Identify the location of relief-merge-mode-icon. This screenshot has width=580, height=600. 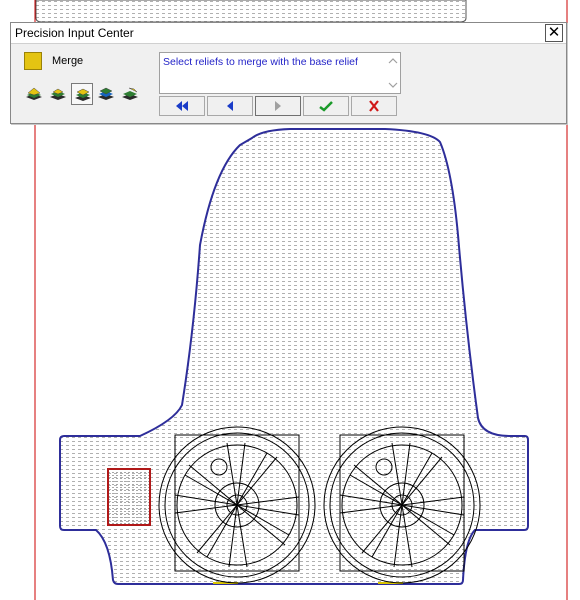
(83, 94).